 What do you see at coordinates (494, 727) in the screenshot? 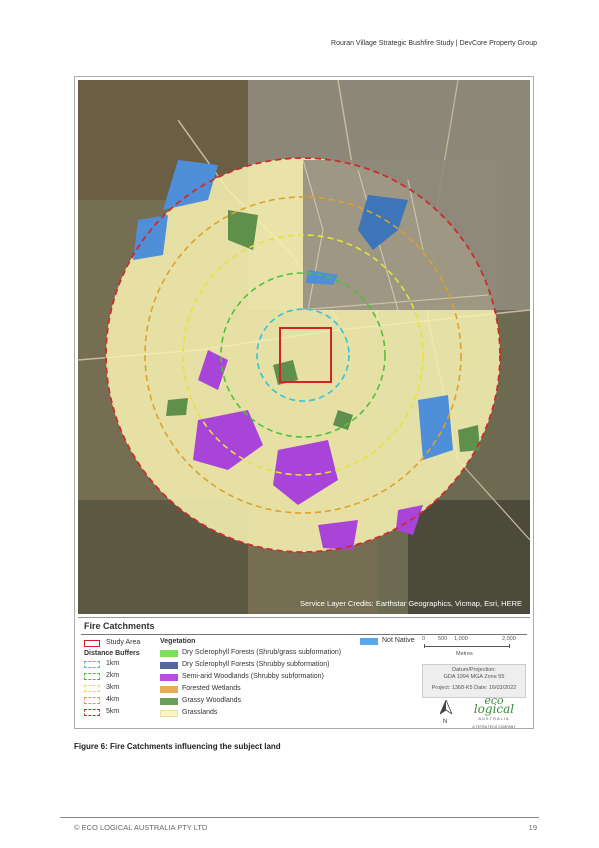
I see `logo-tagline: A TETRA TECH COMPANY` at bounding box center [494, 727].